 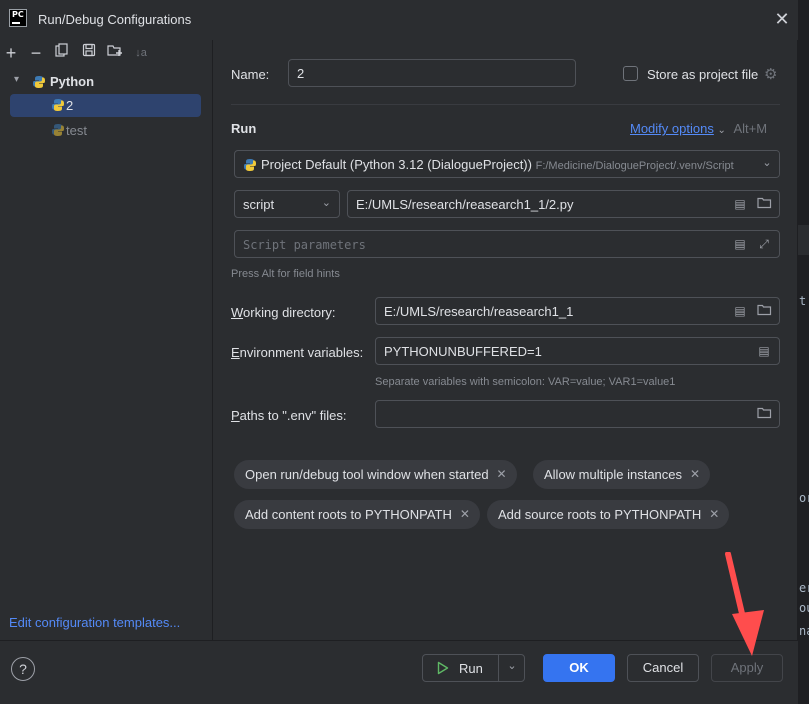 I want to click on dialog-button-bar: ? Run ⌄ OK Cancel Apply, so click(x=399, y=672).